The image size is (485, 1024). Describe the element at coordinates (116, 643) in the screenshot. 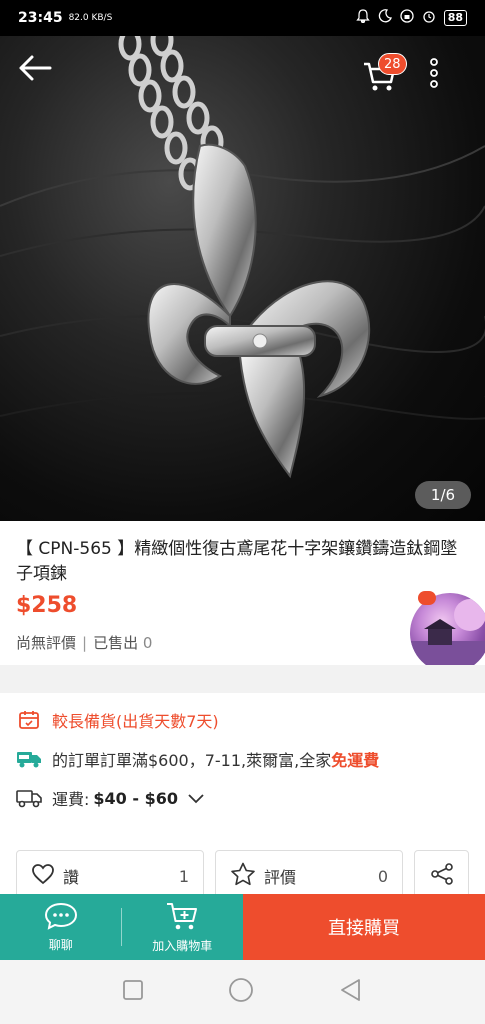

I see `sold-label: 已售出` at that location.